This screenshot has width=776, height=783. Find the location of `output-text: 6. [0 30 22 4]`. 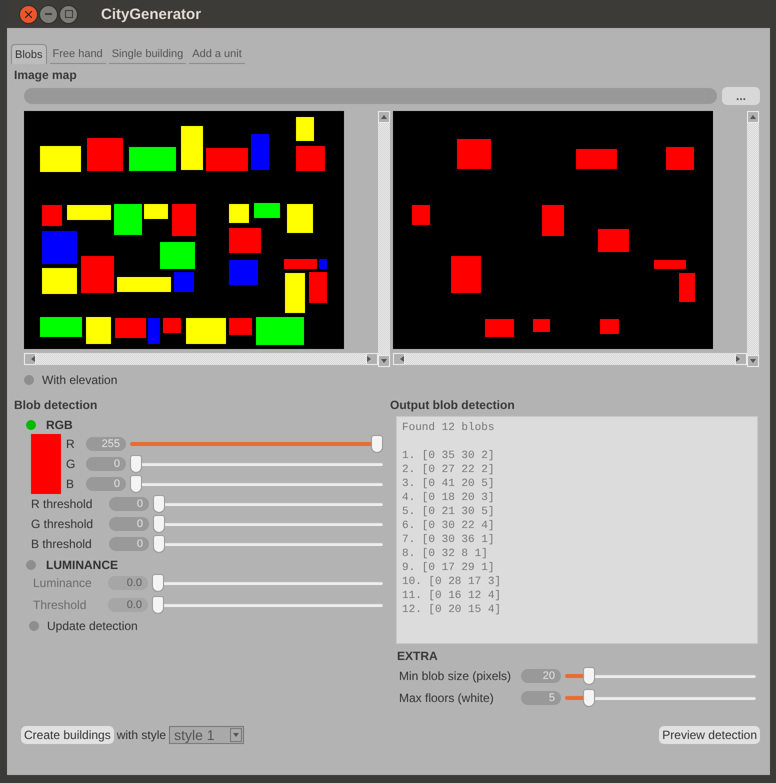

output-text: 6. [0 30 22 4] is located at coordinates (449, 526).